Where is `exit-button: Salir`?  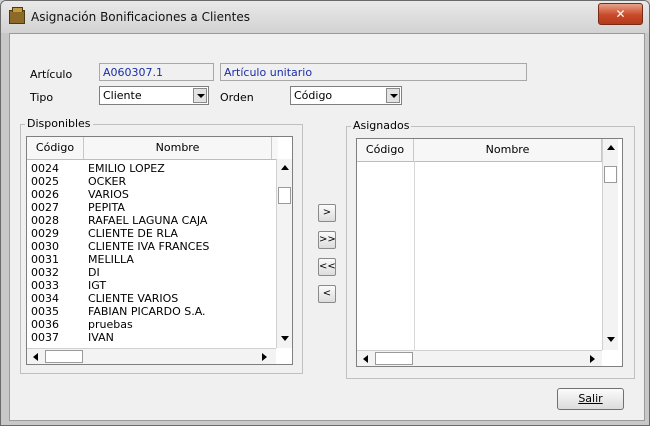 exit-button: Salir is located at coordinates (590, 399).